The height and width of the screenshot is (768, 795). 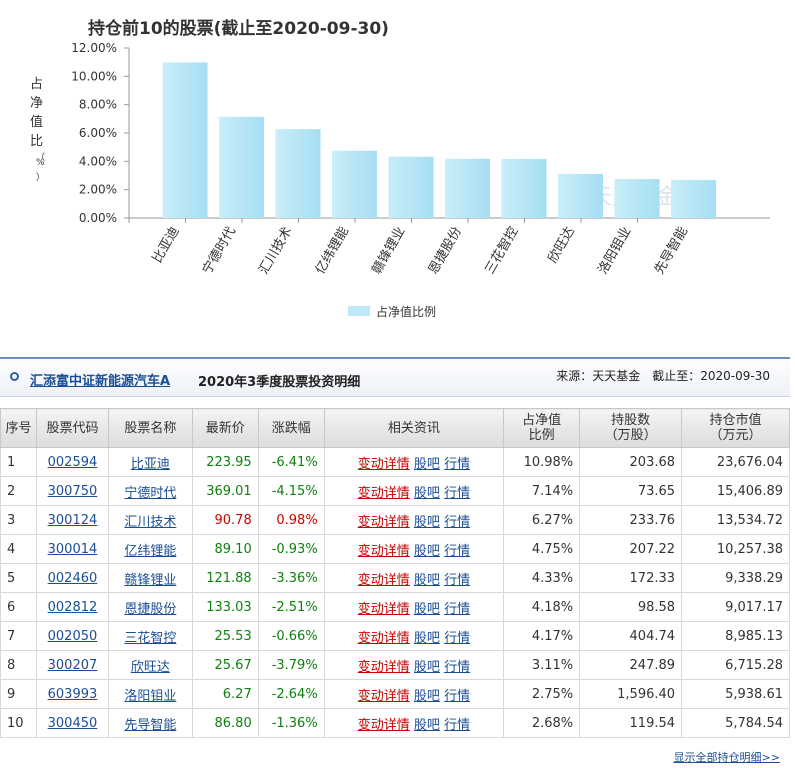 What do you see at coordinates (150, 667) in the screenshot?
I see `stock-name-link: 欣旺达` at bounding box center [150, 667].